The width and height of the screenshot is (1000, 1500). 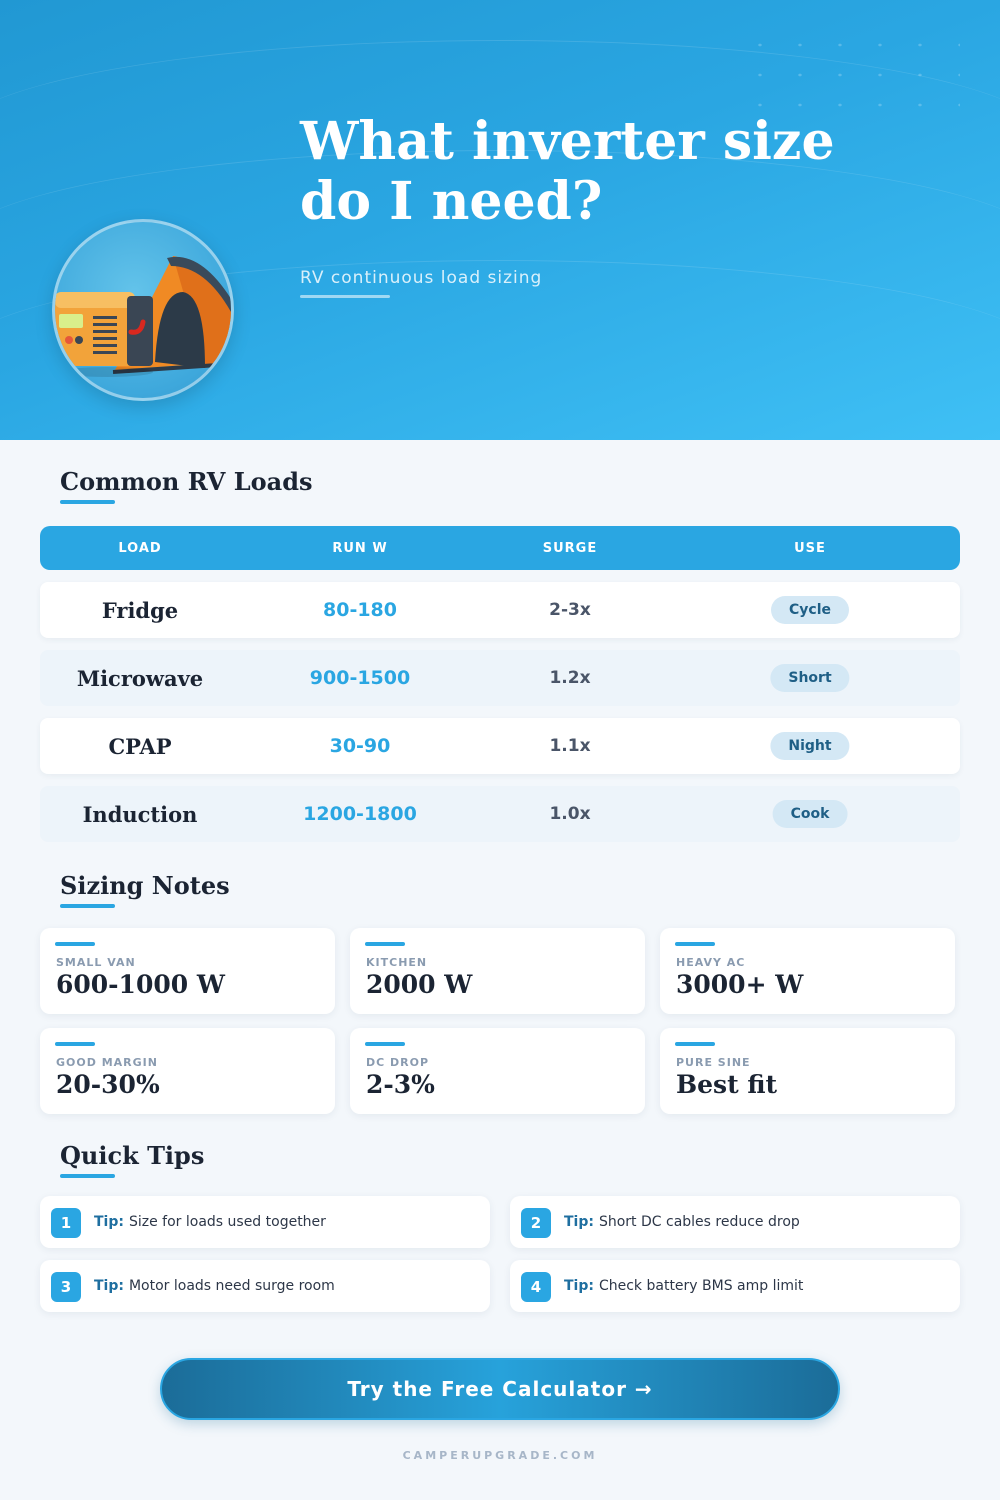 What do you see at coordinates (66, 1223) in the screenshot?
I see `tip-number-badge: 1` at bounding box center [66, 1223].